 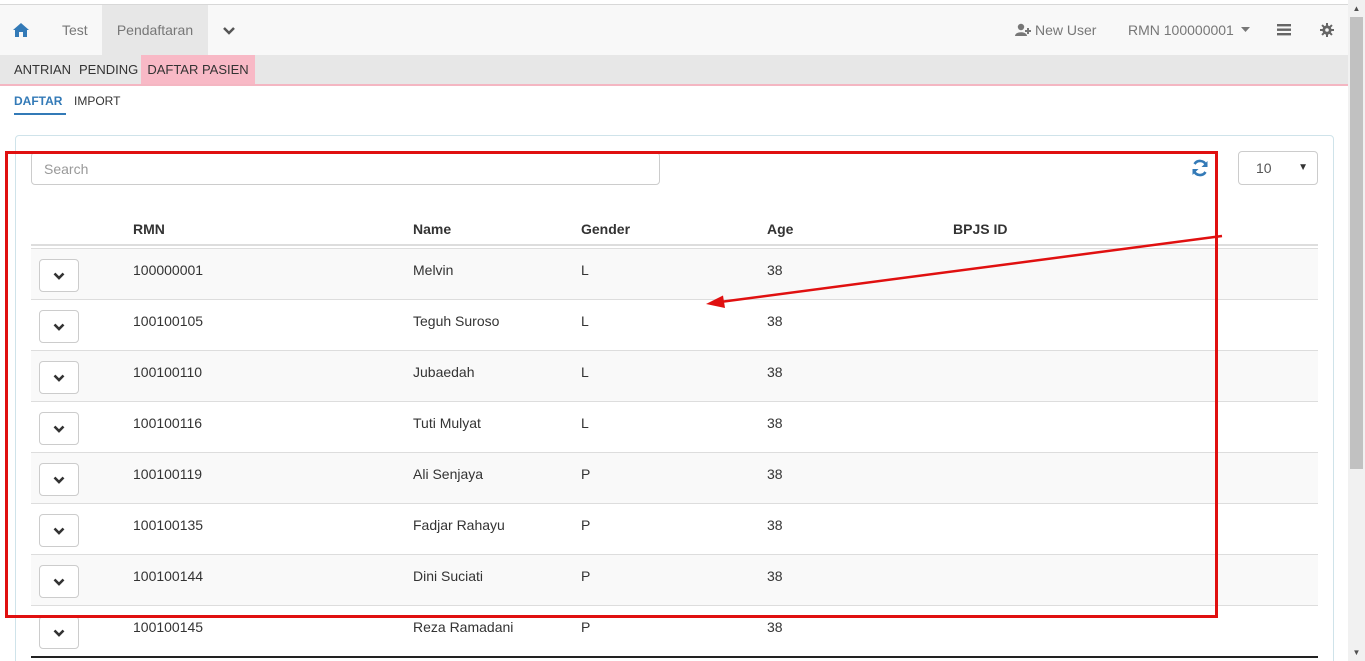 I want to click on refresh-icon, so click(x=1200, y=168).